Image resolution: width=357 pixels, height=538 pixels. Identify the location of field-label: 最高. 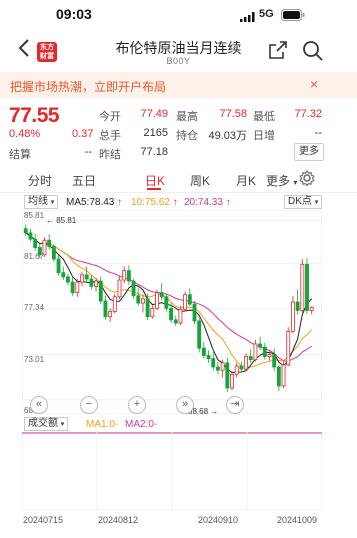
(187, 117).